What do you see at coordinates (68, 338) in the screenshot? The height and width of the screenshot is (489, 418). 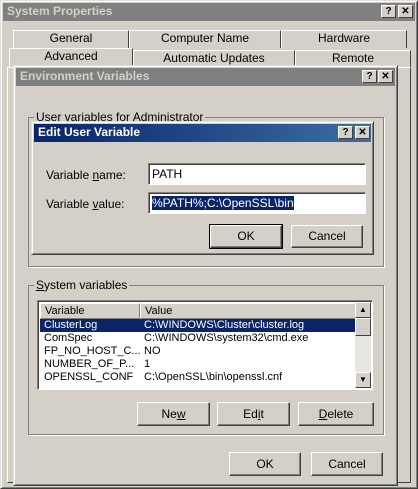 I see `row-variable: ComSpec` at bounding box center [68, 338].